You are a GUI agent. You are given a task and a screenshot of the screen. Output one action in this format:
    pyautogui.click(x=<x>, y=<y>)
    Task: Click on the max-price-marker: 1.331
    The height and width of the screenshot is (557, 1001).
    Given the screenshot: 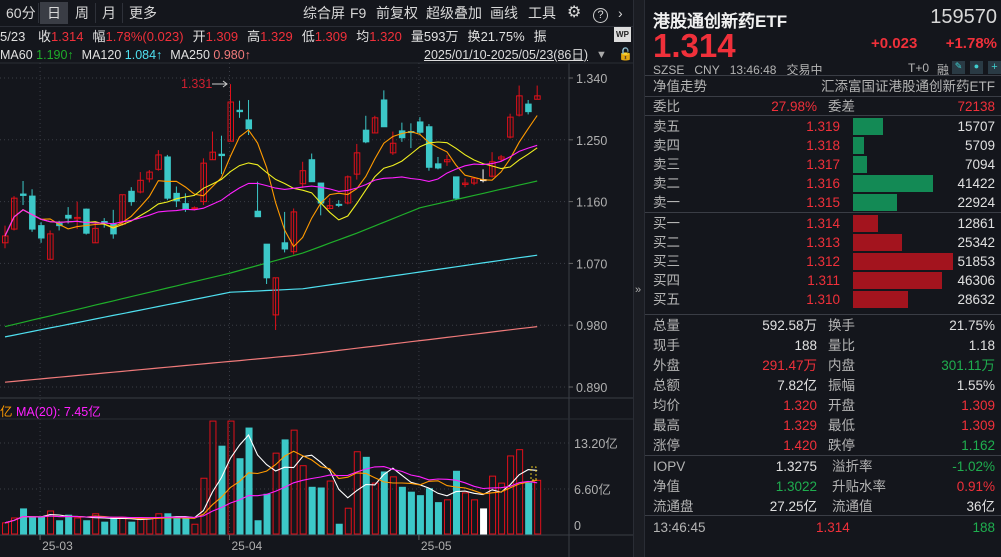 What is the action you would take?
    pyautogui.click(x=196, y=84)
    